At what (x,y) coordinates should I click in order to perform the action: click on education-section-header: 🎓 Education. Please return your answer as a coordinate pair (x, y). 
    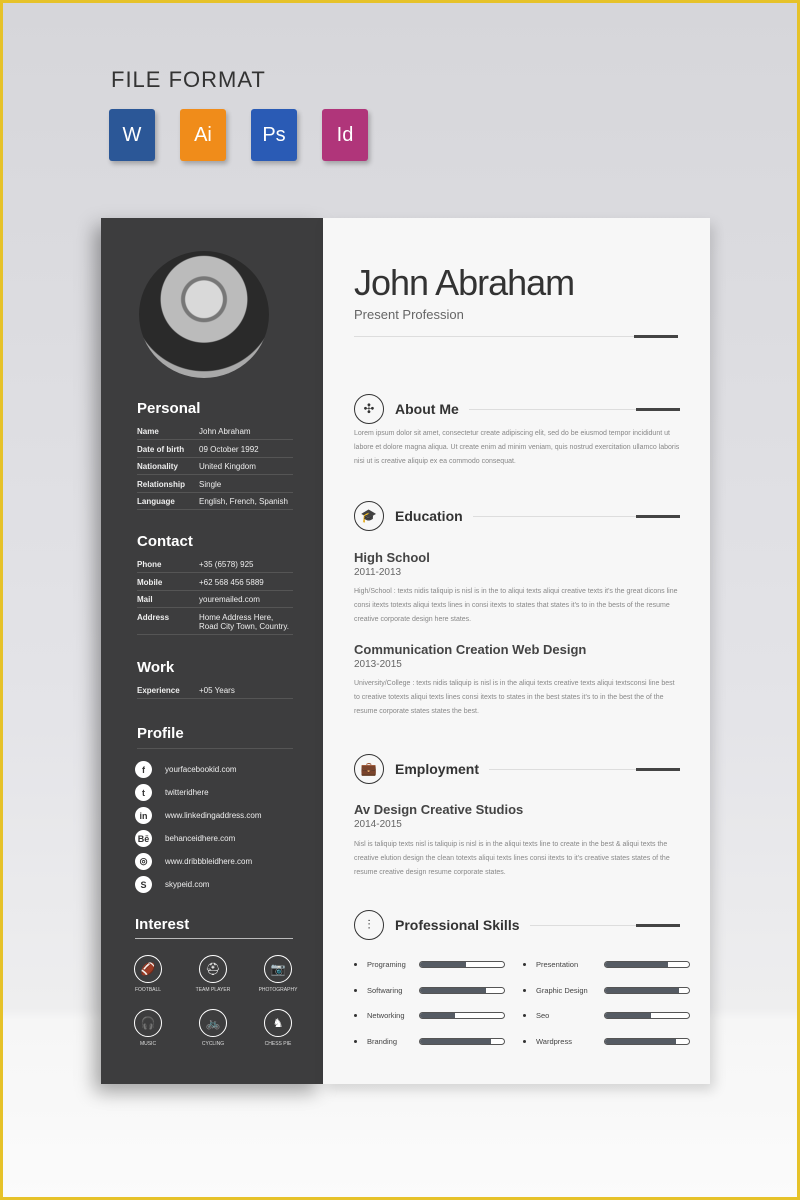
    Looking at the image, I should click on (517, 516).